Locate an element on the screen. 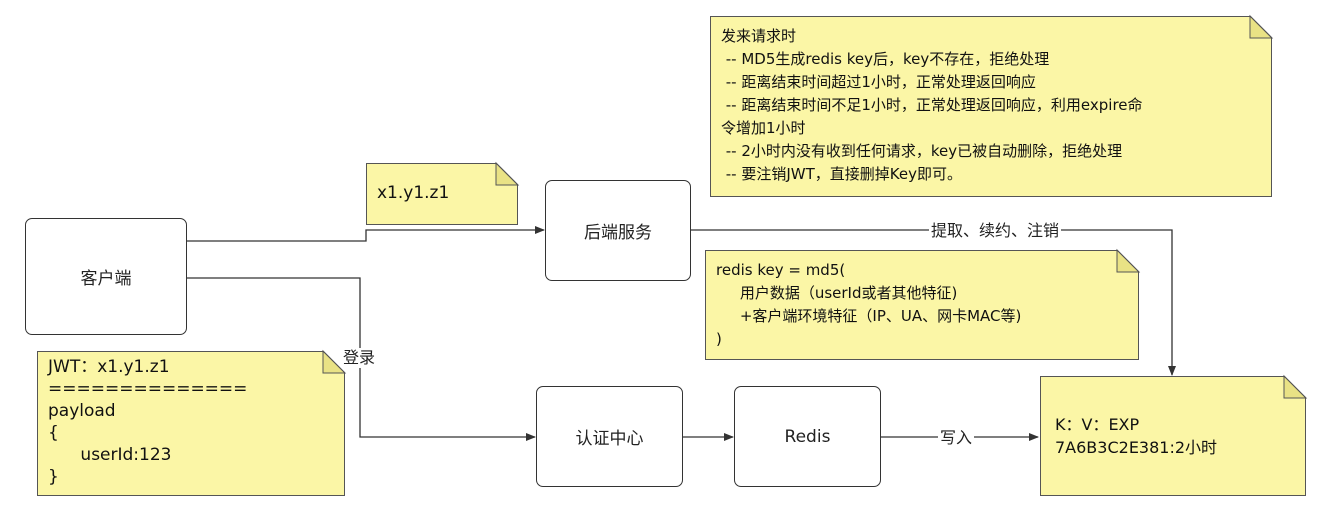 Image resolution: width=1319 pixels, height=517 pixels. note-token: x1.y1.z1 is located at coordinates (442, 194).